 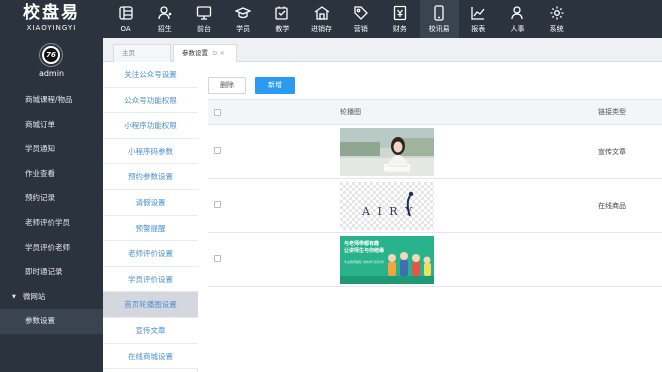 I want to click on sidebar-item-student-review: 学员评价老师, so click(x=51, y=248).